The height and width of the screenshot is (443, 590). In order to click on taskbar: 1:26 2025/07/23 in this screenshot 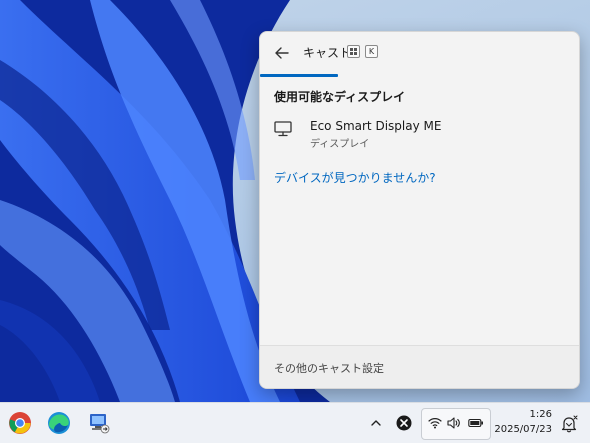, I will do `click(295, 422)`.